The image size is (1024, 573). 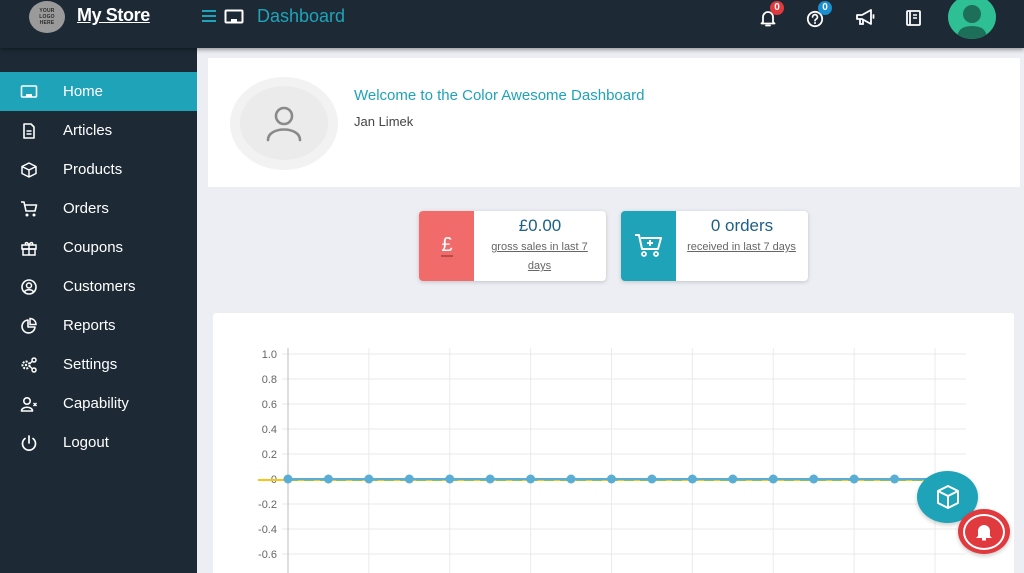 What do you see at coordinates (47, 23) in the screenshot?
I see `logo-text-line: HERE` at bounding box center [47, 23].